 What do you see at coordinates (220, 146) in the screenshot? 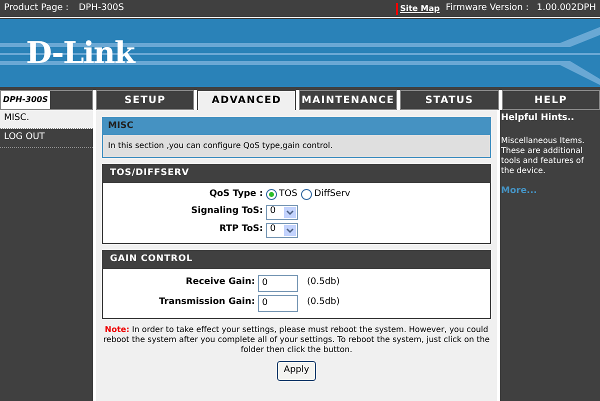
I see `section-description: In this section ,you can configure QoS type,gain control.` at bounding box center [220, 146].